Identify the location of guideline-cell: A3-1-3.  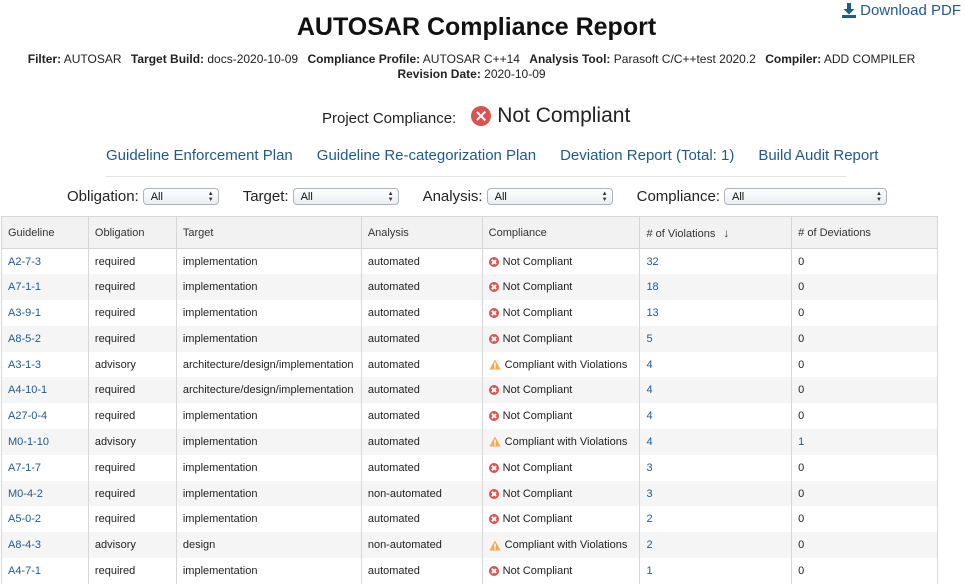
(45, 364).